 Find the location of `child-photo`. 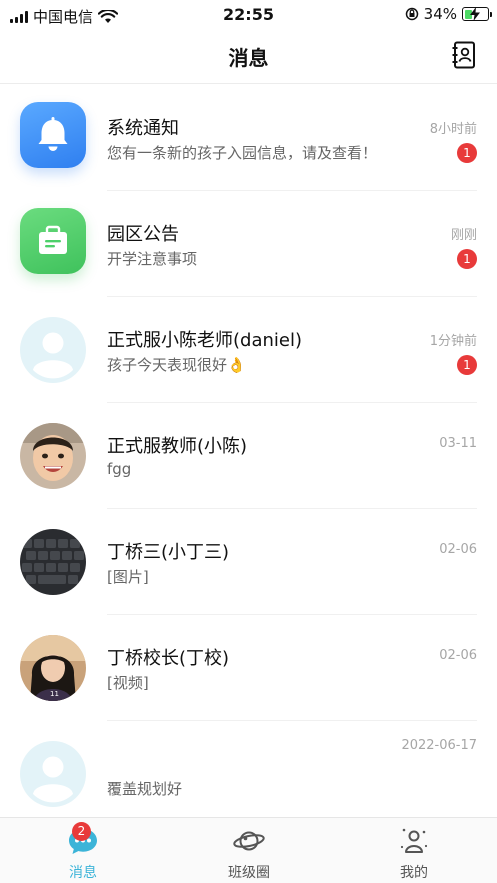

child-photo is located at coordinates (53, 456).